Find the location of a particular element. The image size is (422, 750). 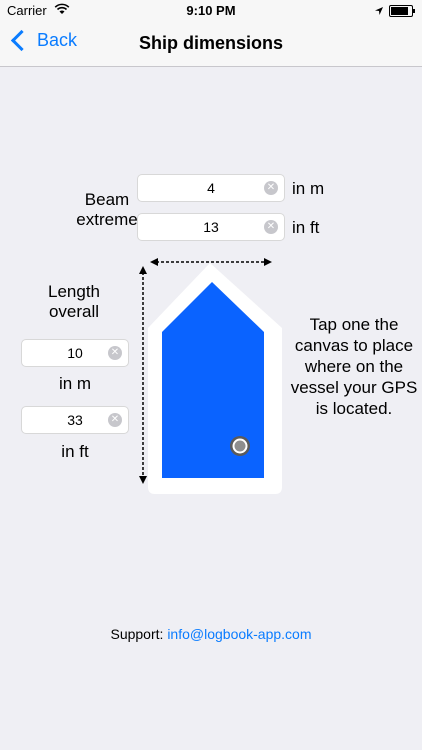

gps-marker is located at coordinates (240, 446).